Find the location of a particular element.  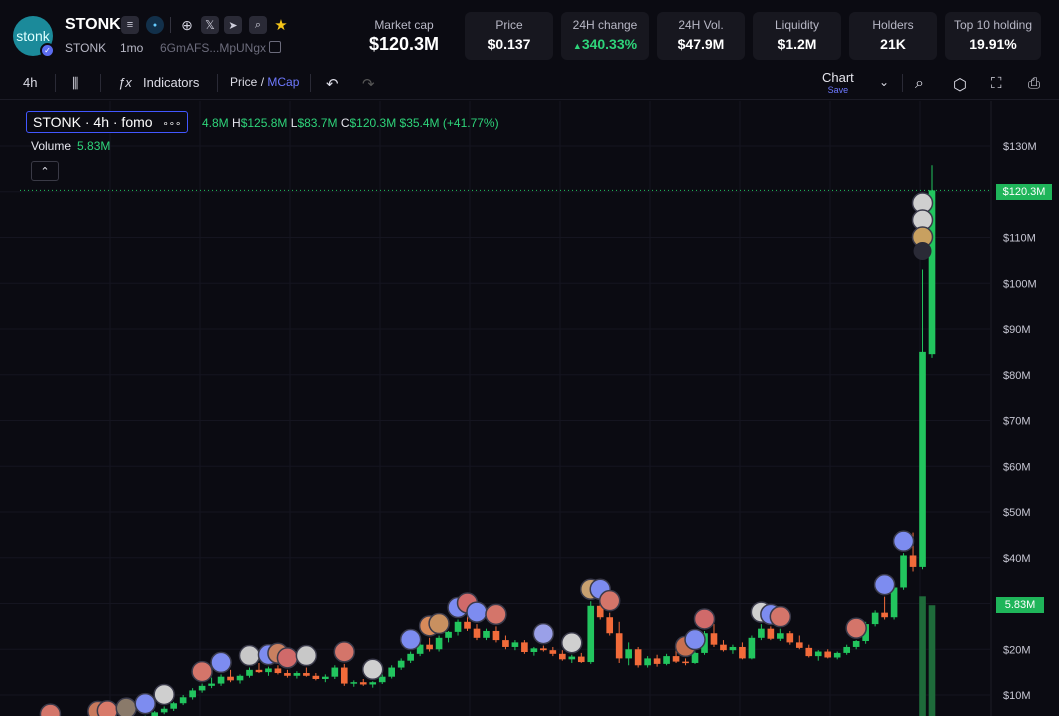

volume-legend-value: 5.83M is located at coordinates (94, 146).